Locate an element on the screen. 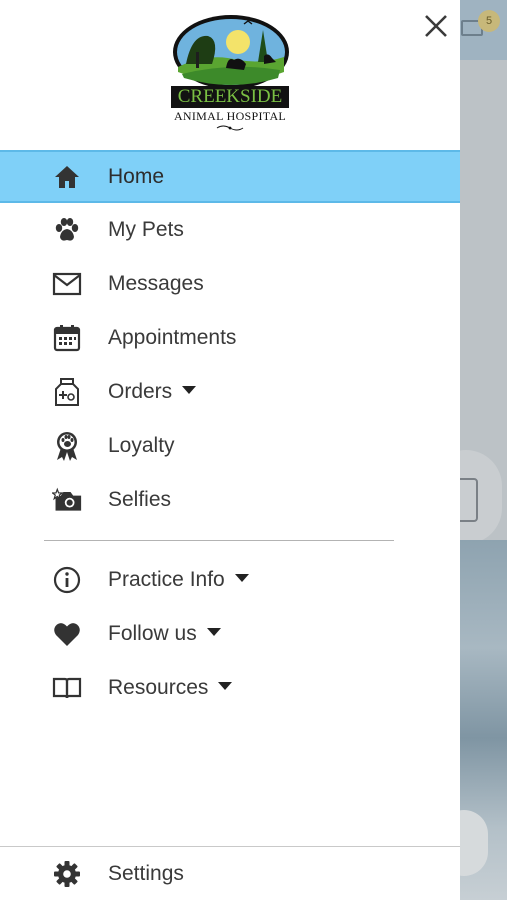 This screenshot has width=507, height=900. menu-item-selfies: Selfies is located at coordinates (230, 500).